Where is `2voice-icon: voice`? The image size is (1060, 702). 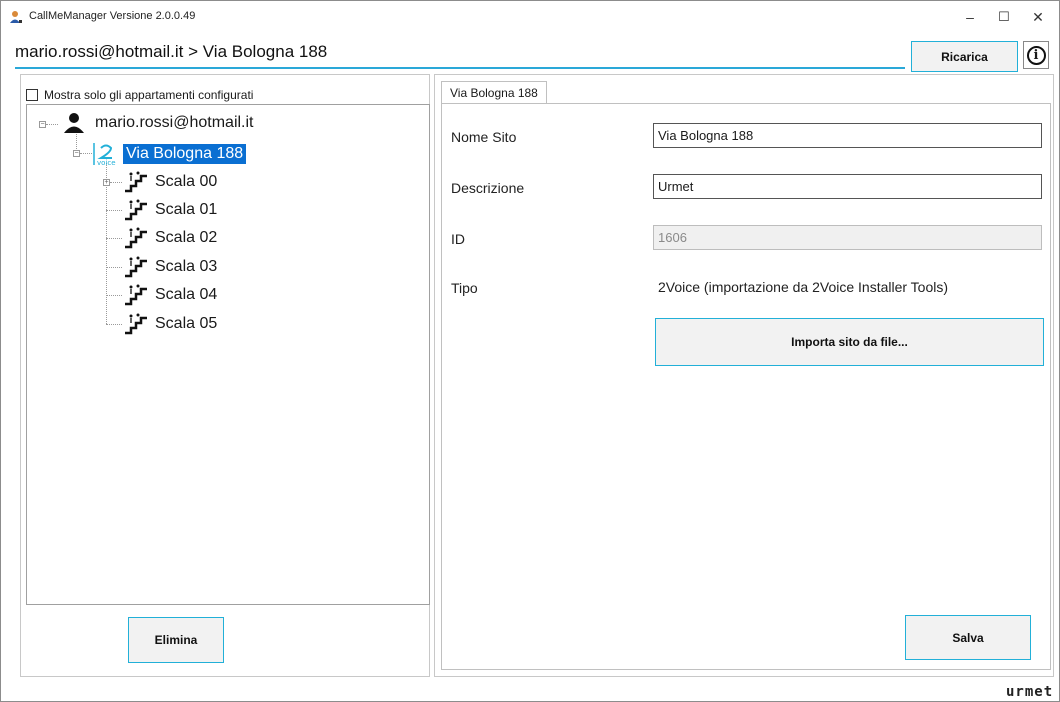
2voice-icon: voice is located at coordinates (104, 154).